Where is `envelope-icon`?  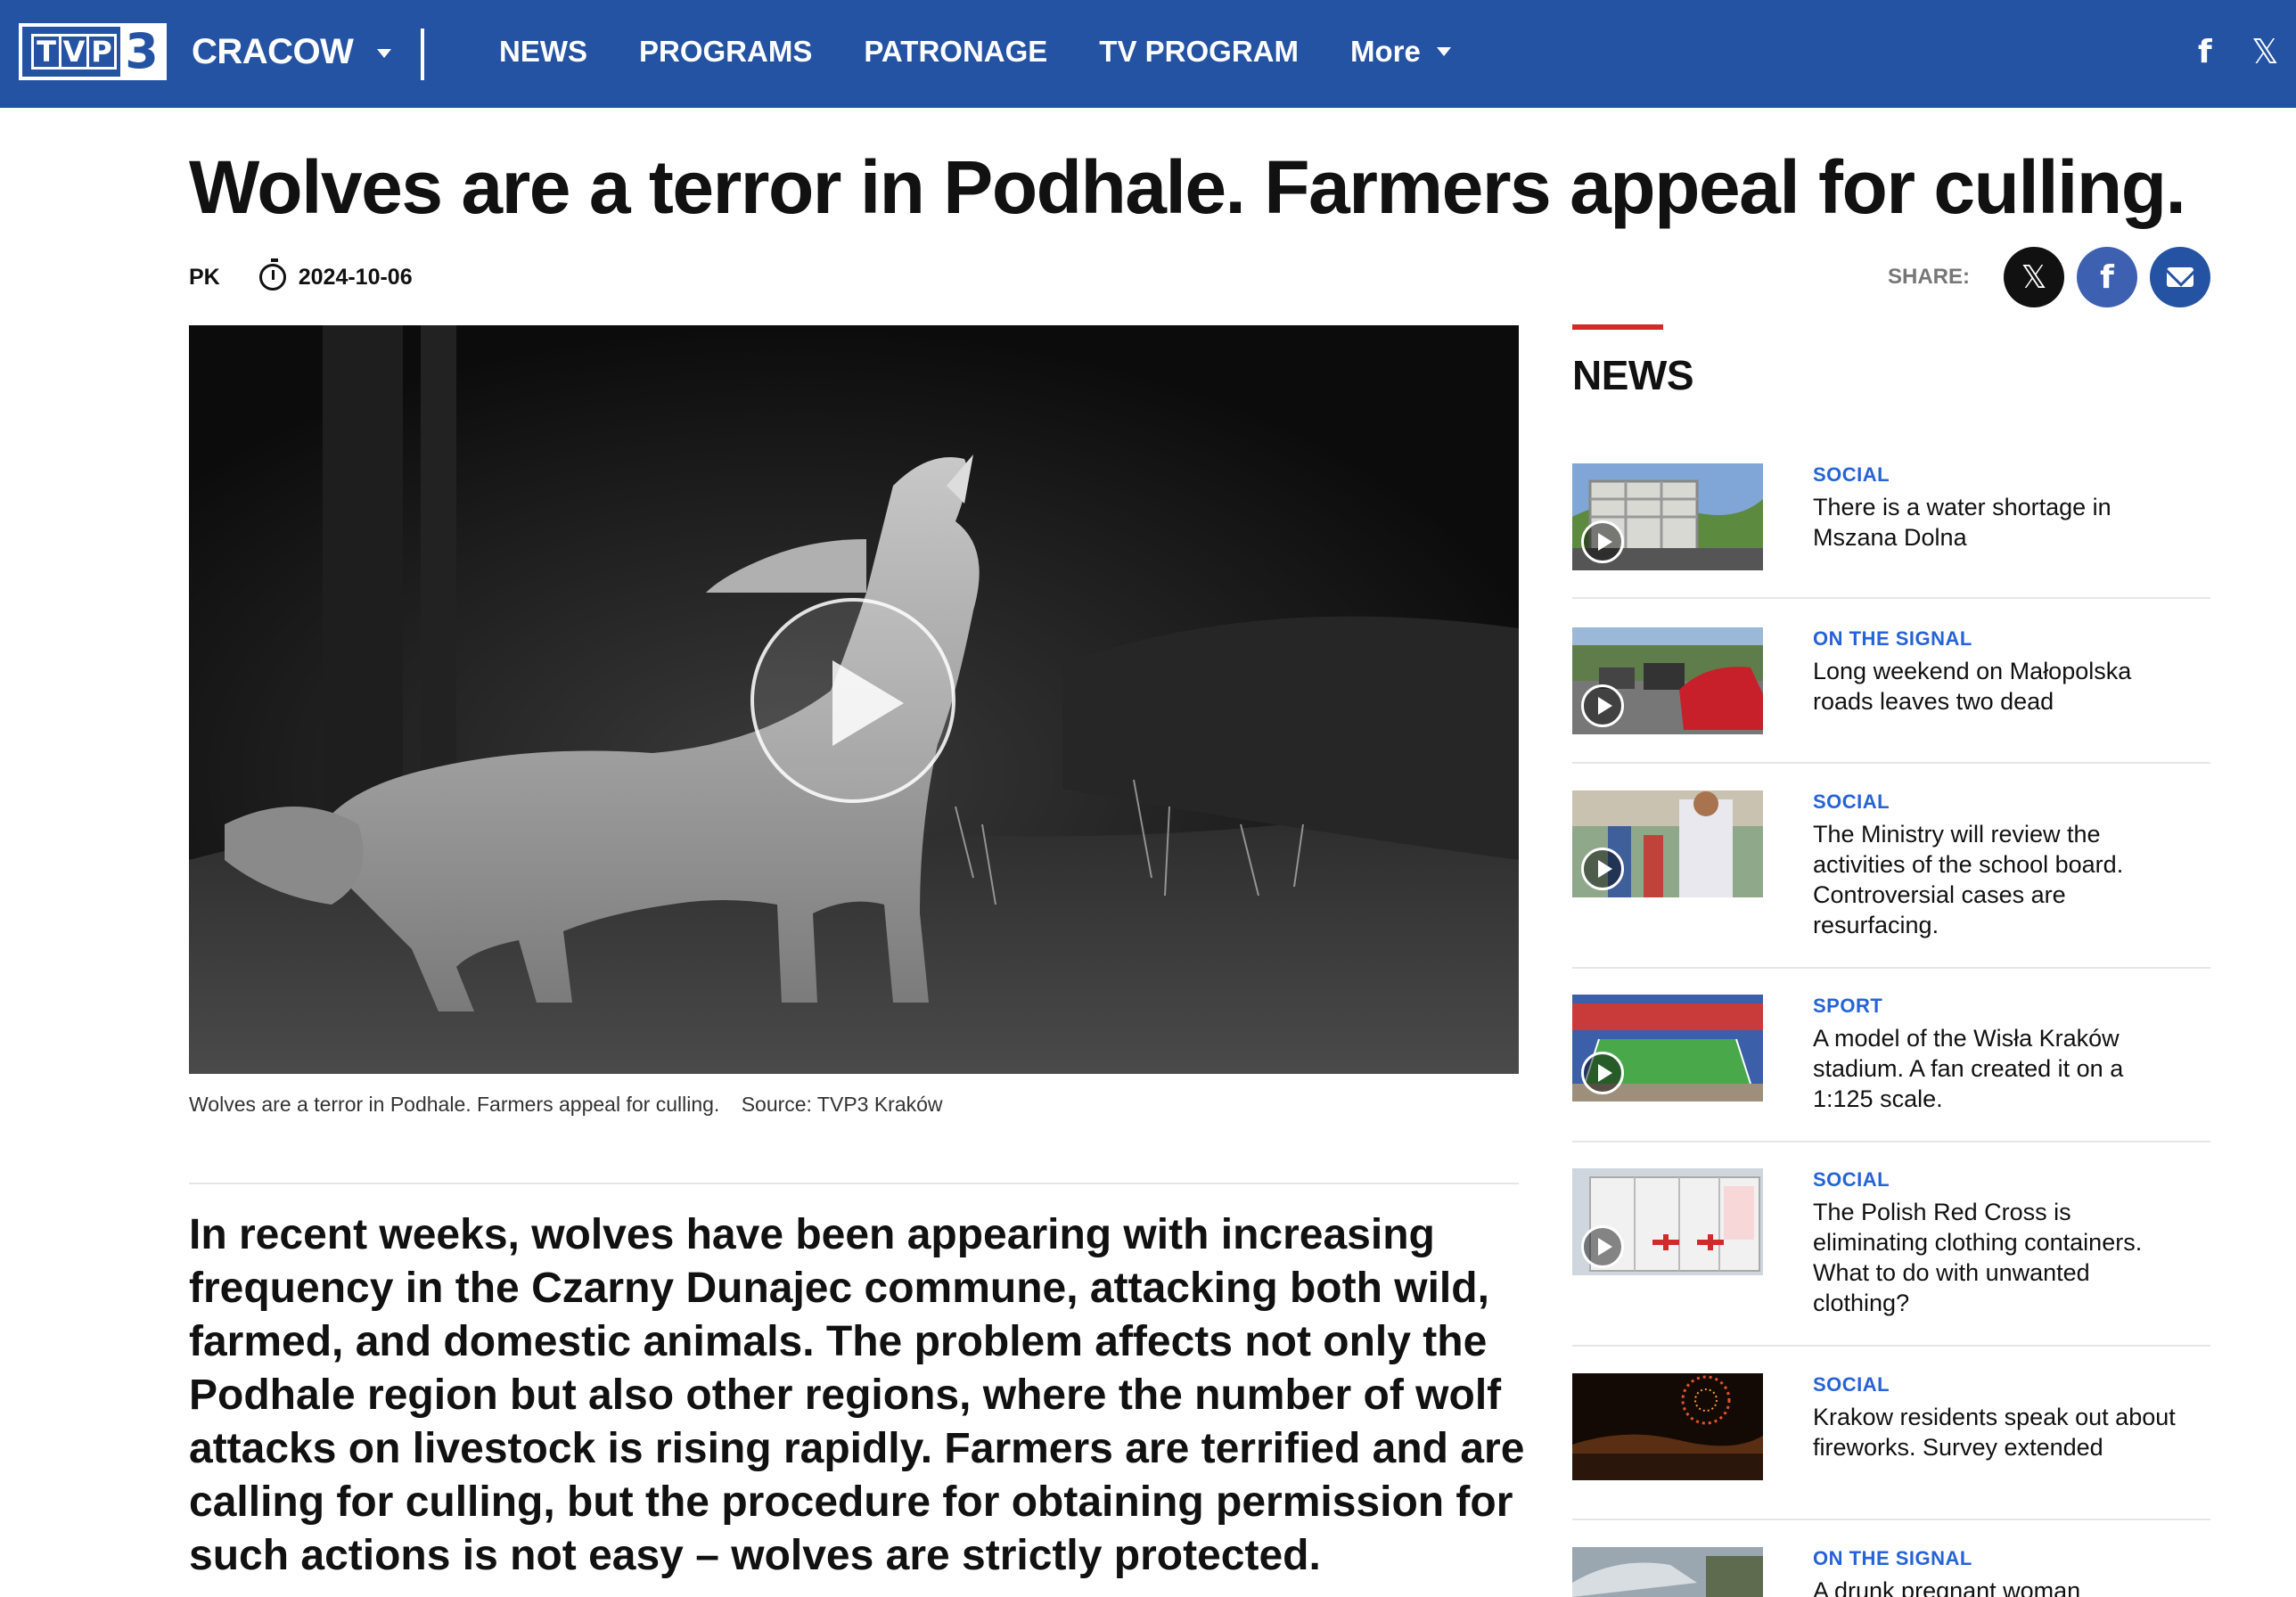 envelope-icon is located at coordinates (2180, 277).